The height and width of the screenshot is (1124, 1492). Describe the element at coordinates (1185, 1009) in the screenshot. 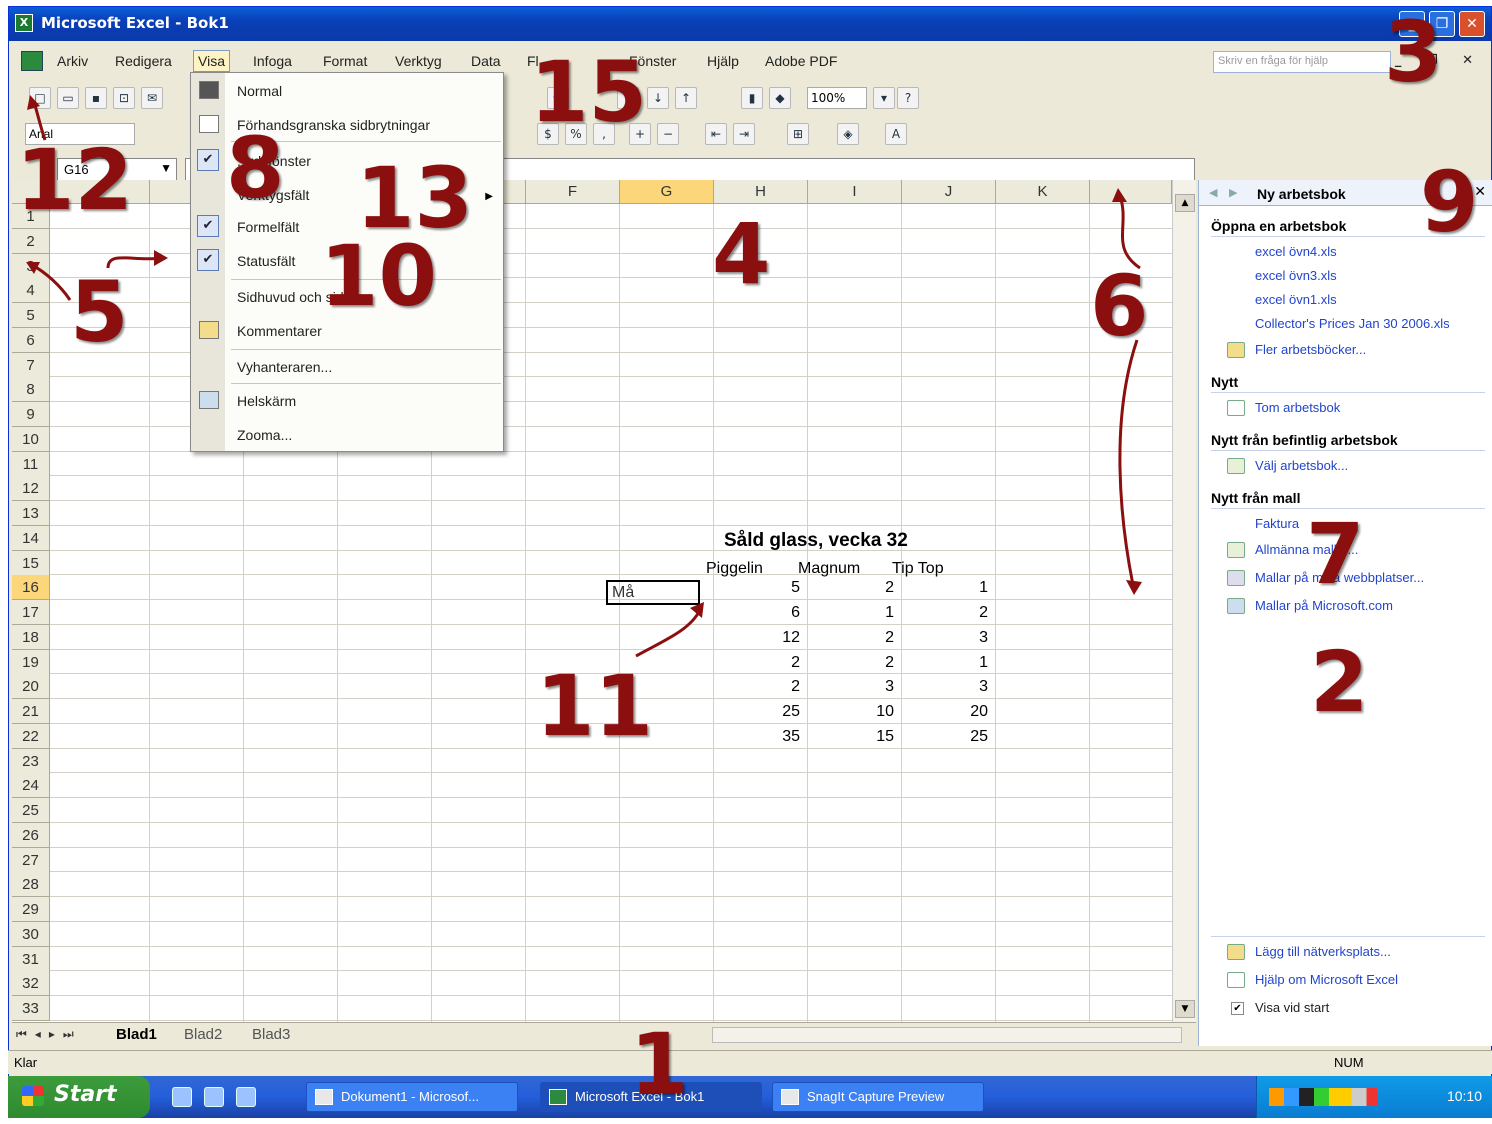

I see `scroll-down-icon: ▼` at that location.